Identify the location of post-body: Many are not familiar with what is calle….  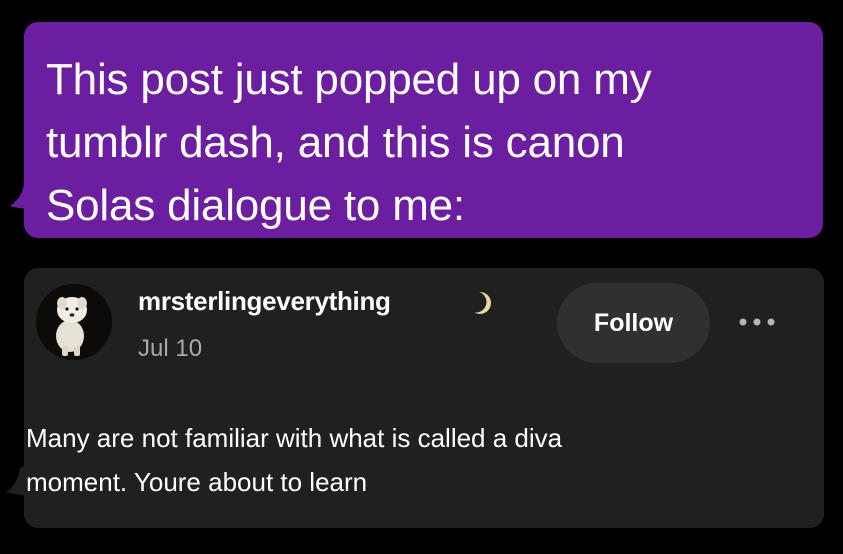
(294, 460).